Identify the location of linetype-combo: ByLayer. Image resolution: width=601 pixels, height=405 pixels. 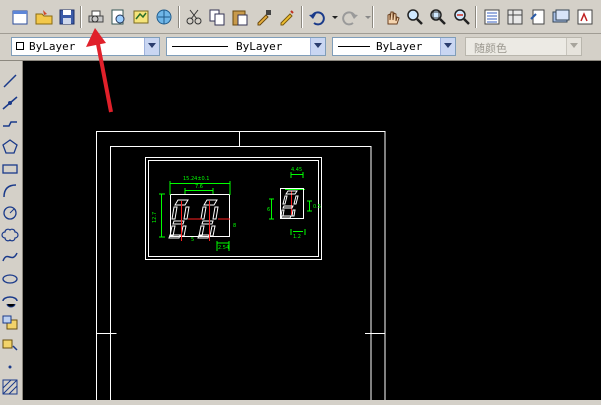
(246, 46).